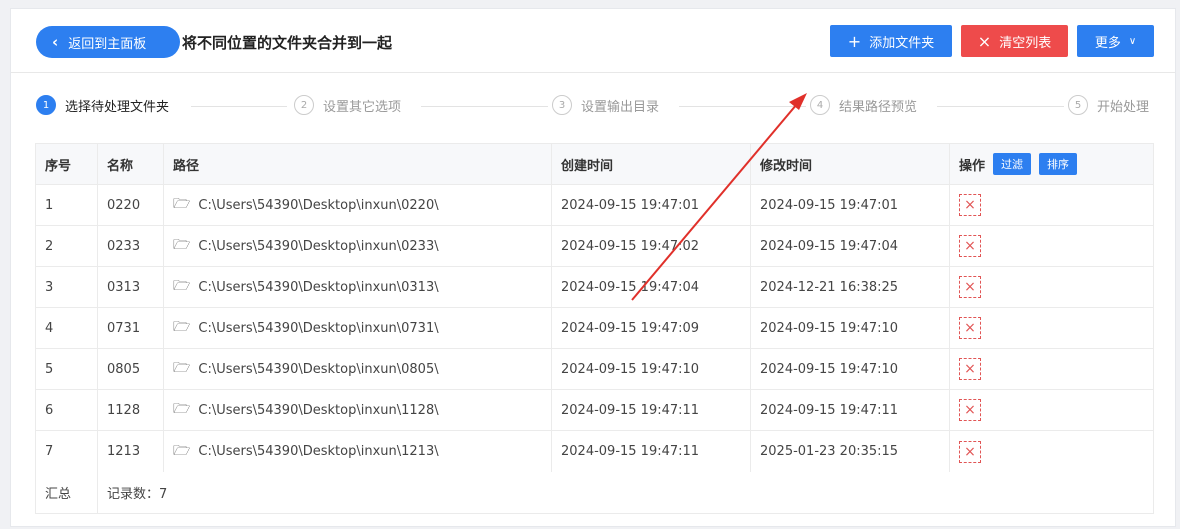 The width and height of the screenshot is (1180, 529). What do you see at coordinates (131, 369) in the screenshot?
I see `cell-name: 0805` at bounding box center [131, 369].